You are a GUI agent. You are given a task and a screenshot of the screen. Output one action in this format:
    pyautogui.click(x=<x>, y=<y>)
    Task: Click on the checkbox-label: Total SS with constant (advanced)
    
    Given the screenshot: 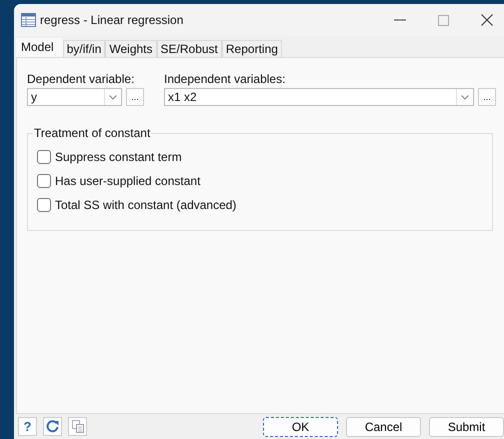 What is the action you would take?
    pyautogui.click(x=145, y=205)
    